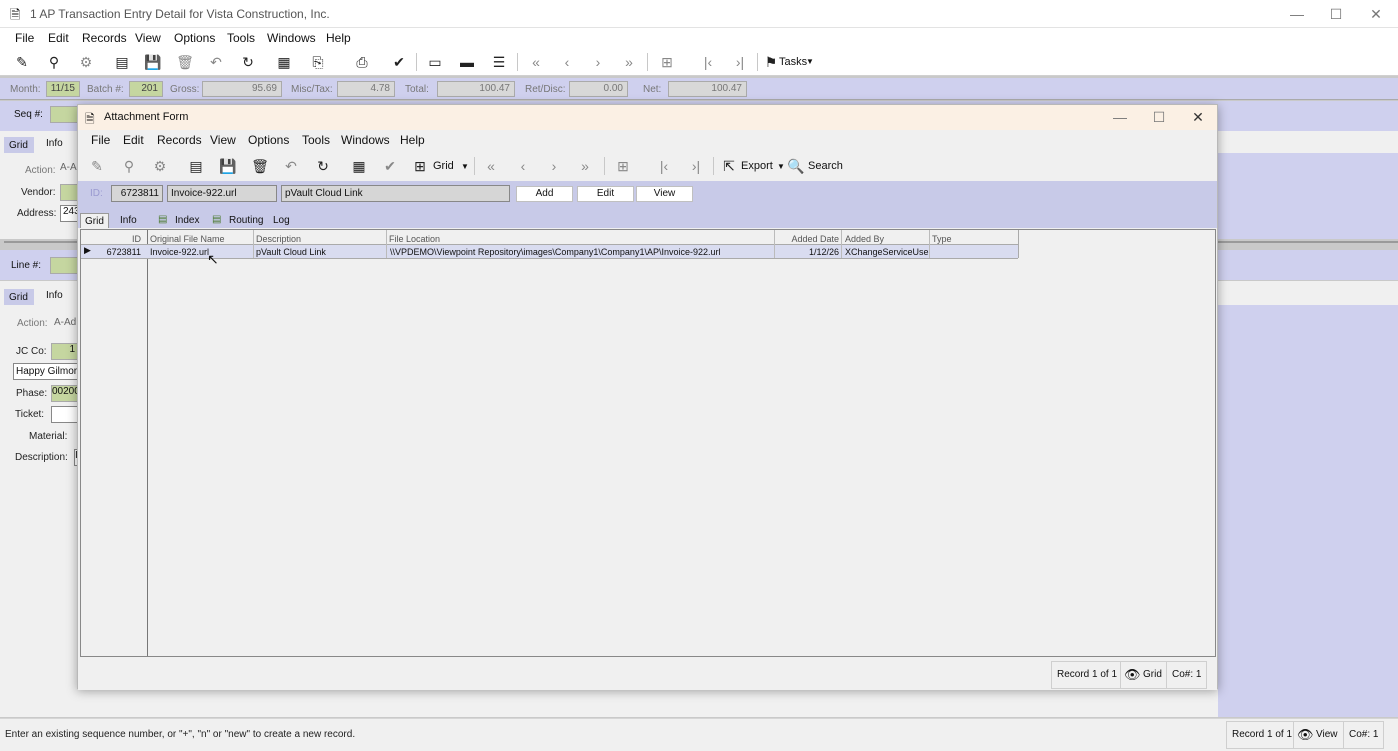 This screenshot has width=1398, height=751. What do you see at coordinates (887, 239) in the screenshot?
I see `col-added-by: Added By` at bounding box center [887, 239].